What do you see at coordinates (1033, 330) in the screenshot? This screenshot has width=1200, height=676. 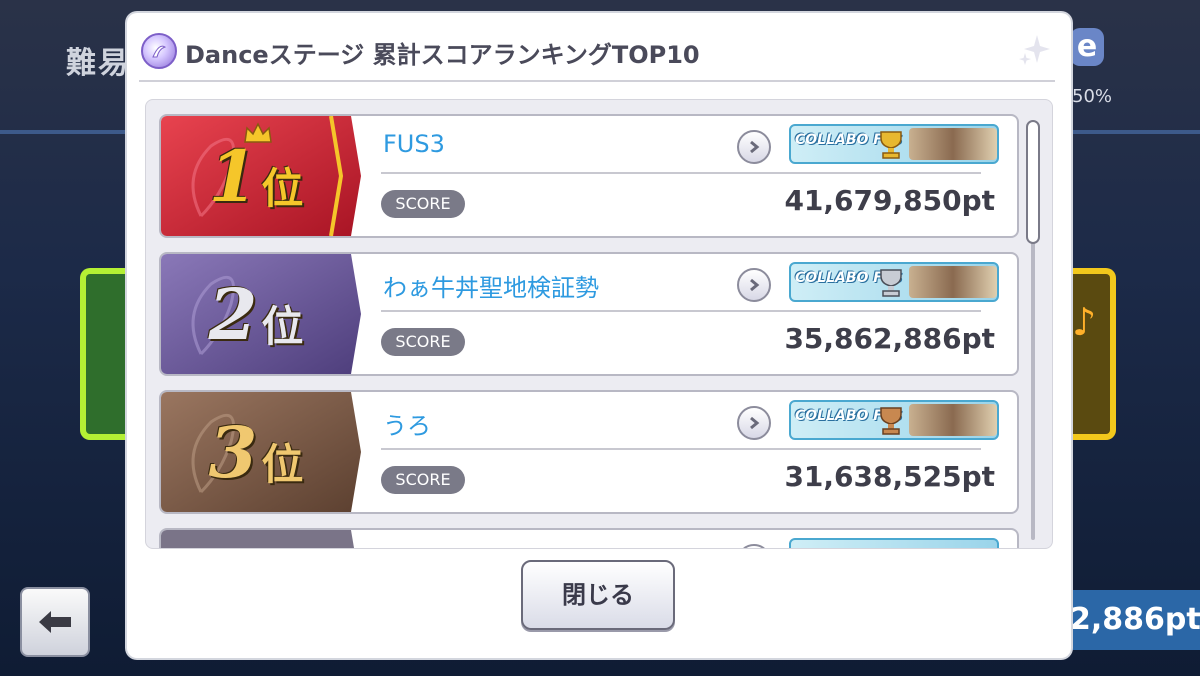 I see `scrollbar` at bounding box center [1033, 330].